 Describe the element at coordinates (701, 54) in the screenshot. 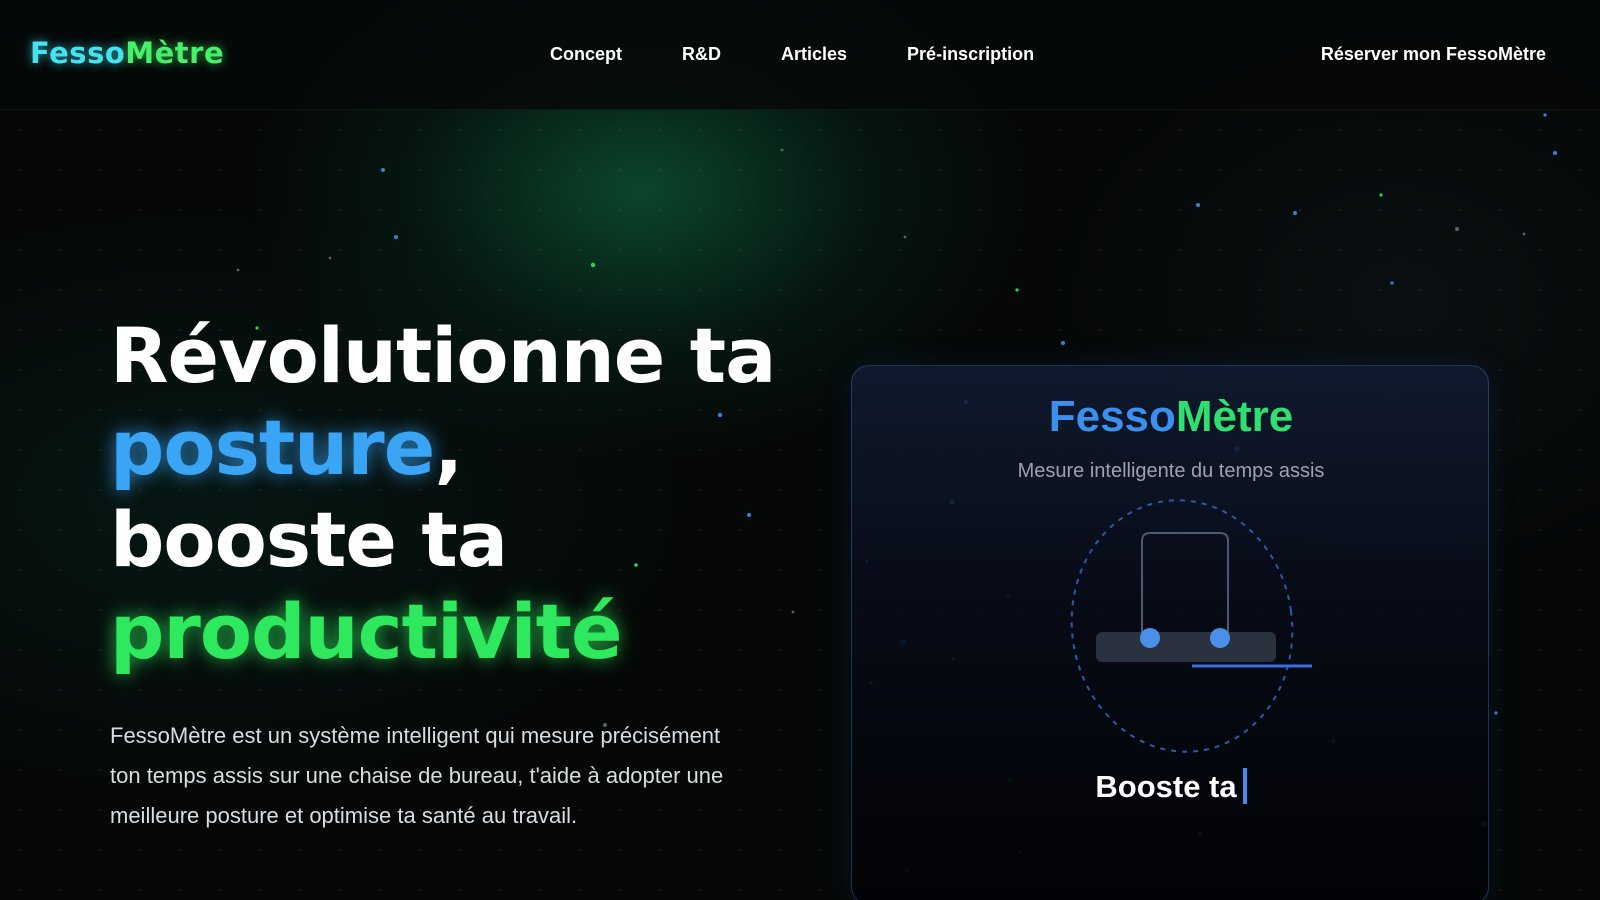

I see `nav-link-rnd: R&D` at that location.